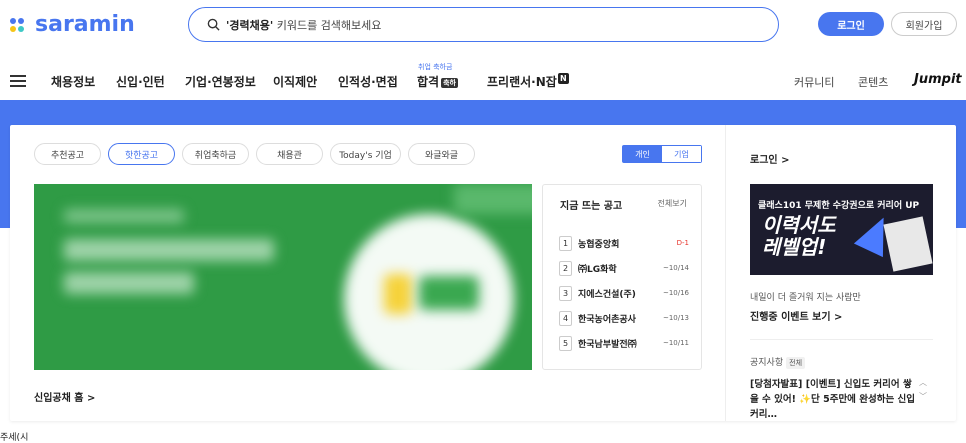 The height and width of the screenshot is (443, 966). What do you see at coordinates (85, 24) in the screenshot?
I see `logo-text: saramin` at bounding box center [85, 24].